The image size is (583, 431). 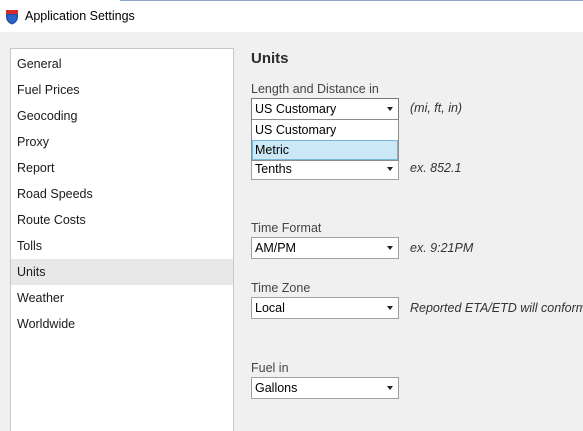 What do you see at coordinates (436, 168) in the screenshot?
I see `precision-hint: ex. 852.1` at bounding box center [436, 168].